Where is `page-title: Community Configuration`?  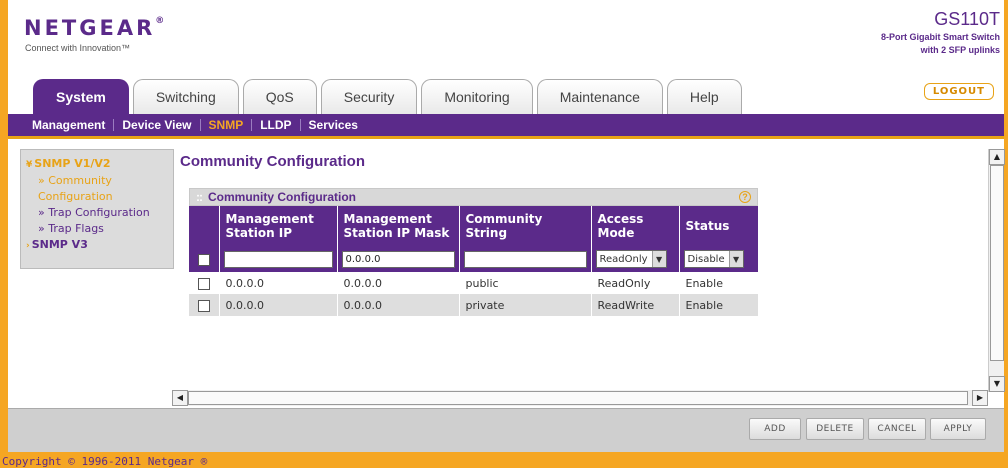
page-title: Community Configuration is located at coordinates (272, 161).